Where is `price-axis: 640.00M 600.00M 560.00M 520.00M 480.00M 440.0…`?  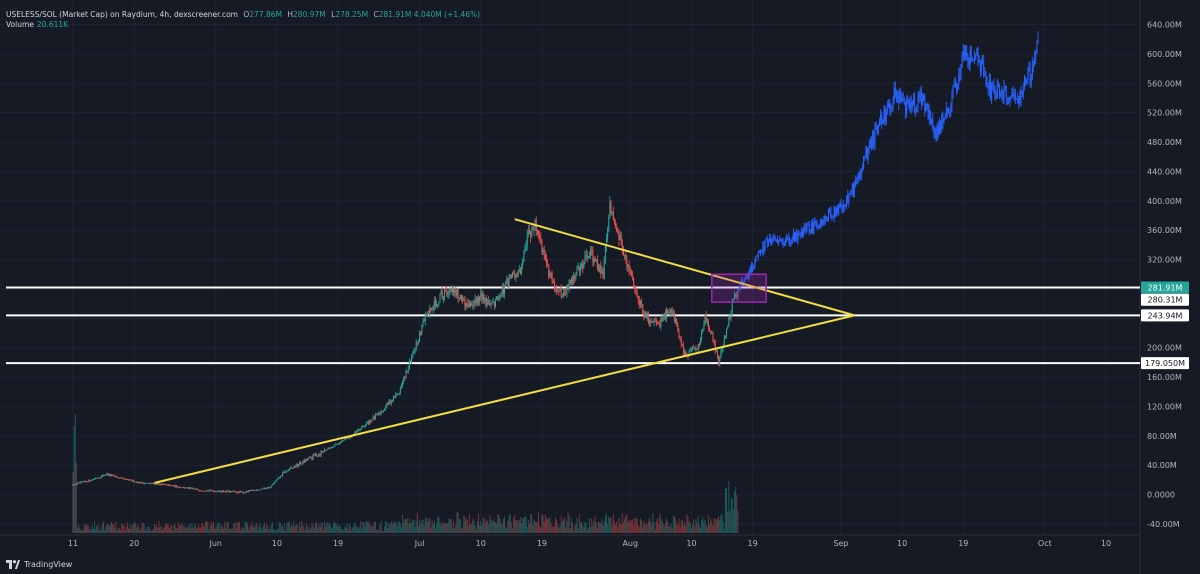
price-axis: 640.00M 600.00M 560.00M 520.00M 480.00M 440.0… is located at coordinates (1165, 275).